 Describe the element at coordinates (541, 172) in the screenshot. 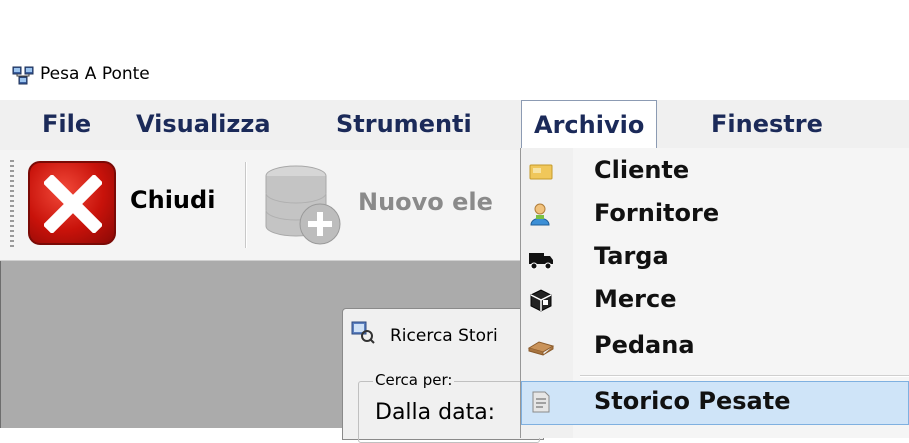

I see `folder-card-icon` at that location.